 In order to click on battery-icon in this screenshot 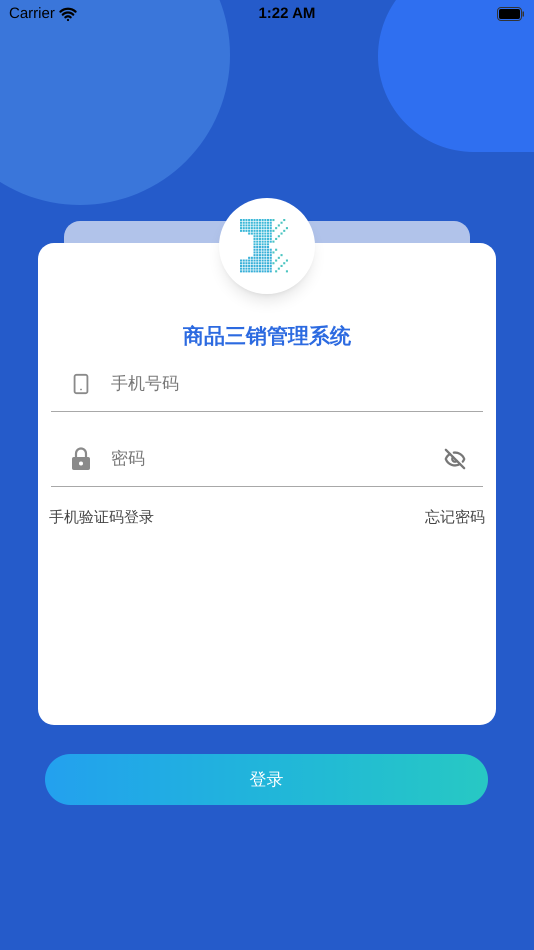, I will do `click(511, 14)`.